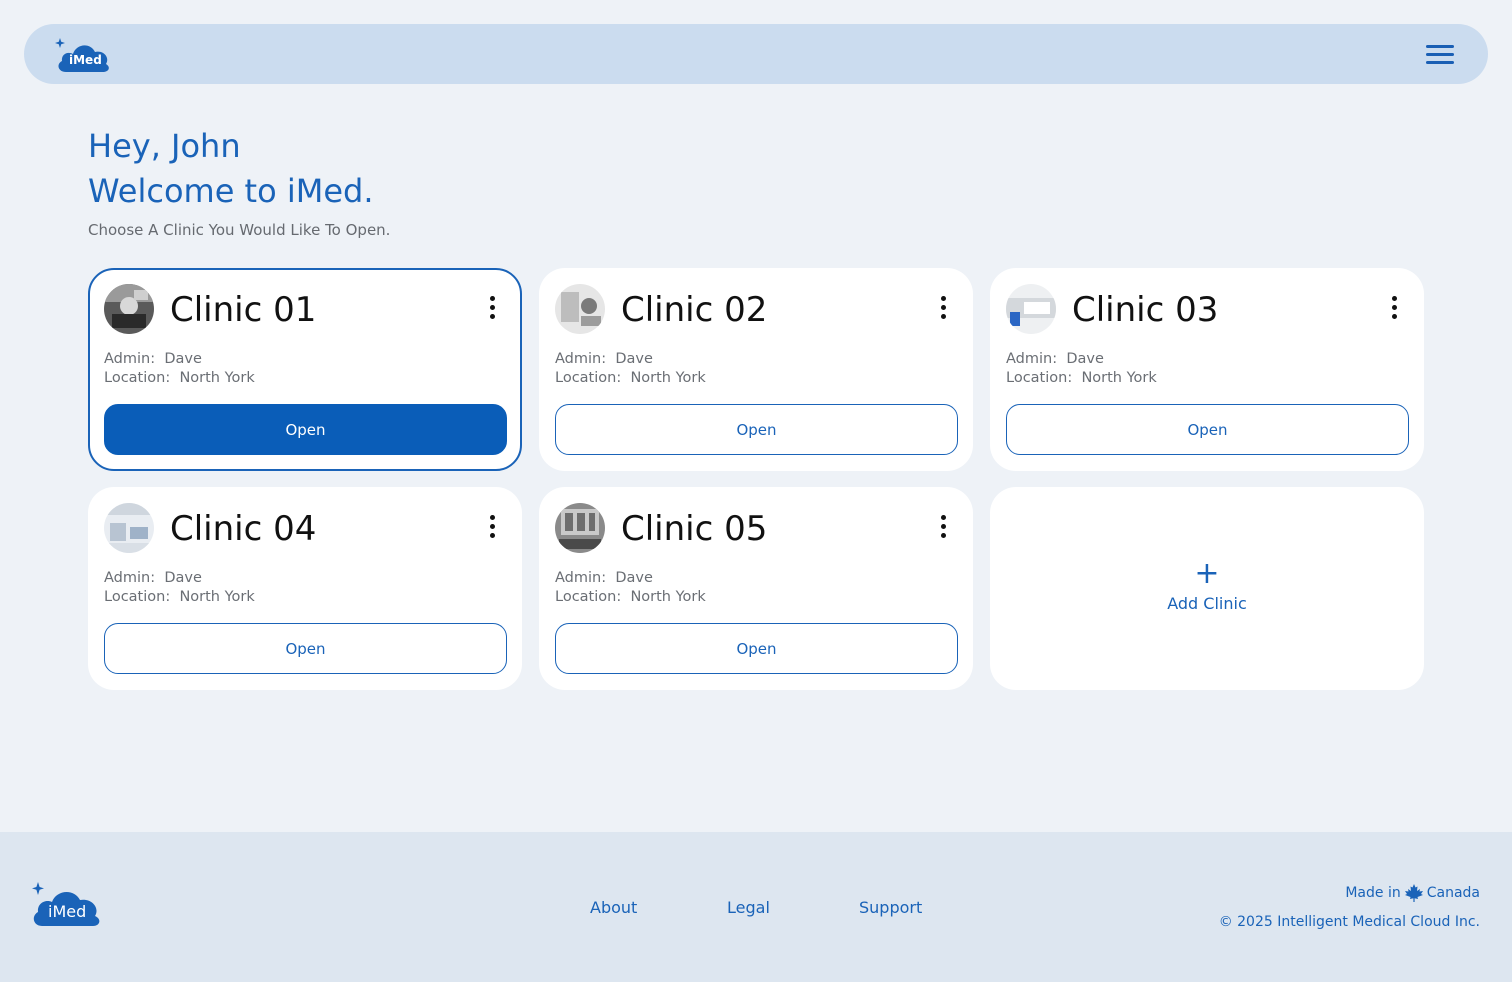 The height and width of the screenshot is (982, 1512). I want to click on copyright-text: © 2025 Intelligent Medical Cloud Inc., so click(1349, 922).